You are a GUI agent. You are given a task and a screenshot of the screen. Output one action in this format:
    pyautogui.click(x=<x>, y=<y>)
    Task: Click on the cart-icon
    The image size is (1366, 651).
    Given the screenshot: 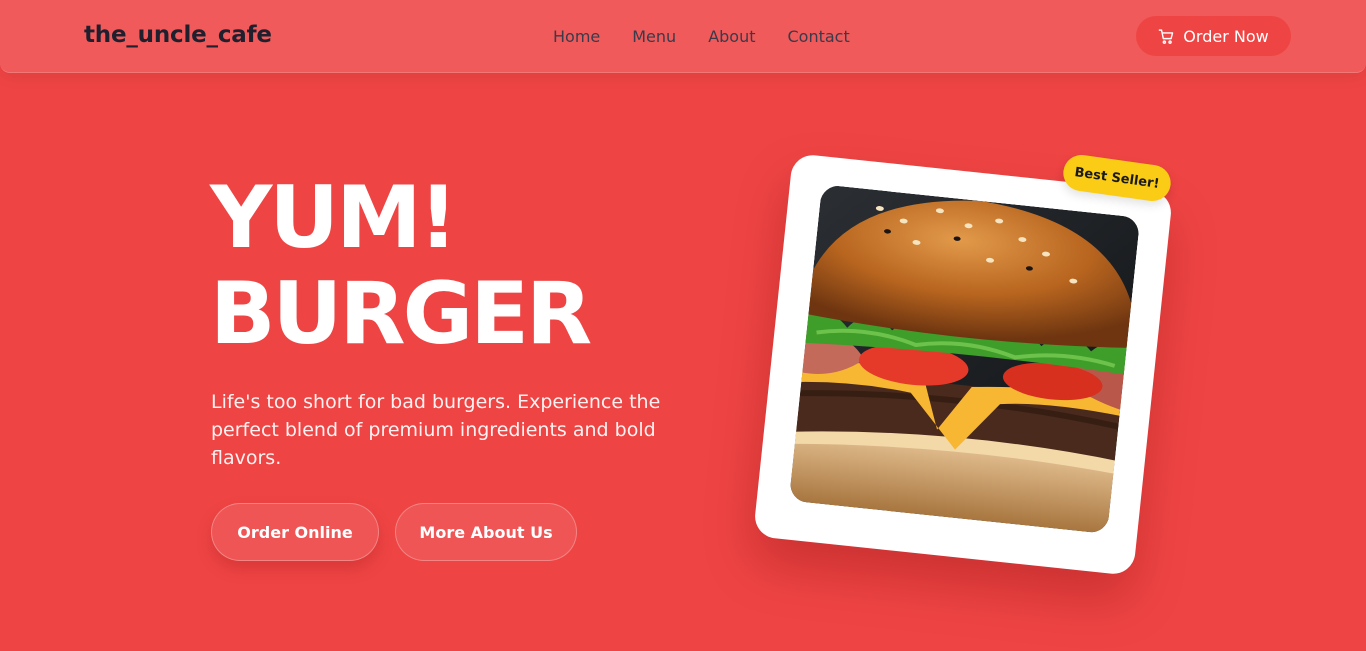 What is the action you would take?
    pyautogui.click(x=1166, y=36)
    